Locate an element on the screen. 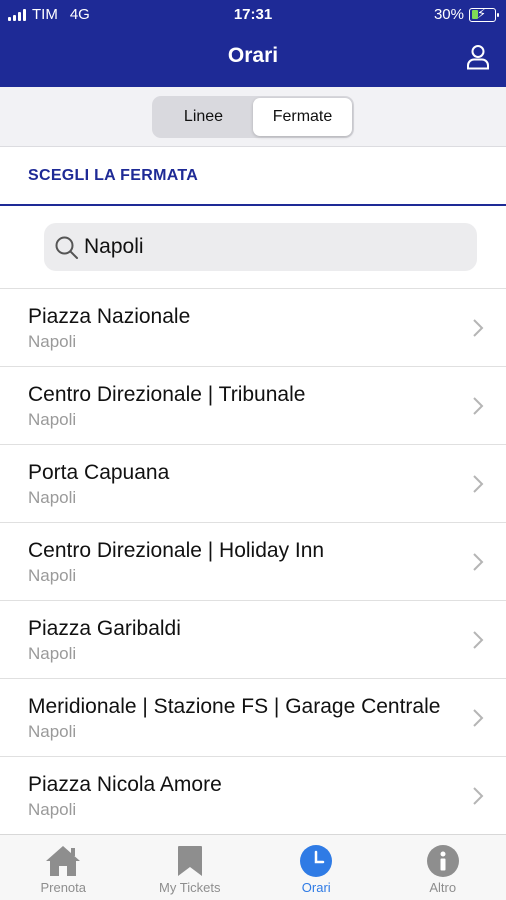 Image resolution: width=506 pixels, height=900 pixels. segment-area: Linee Fermate is located at coordinates (253, 117).